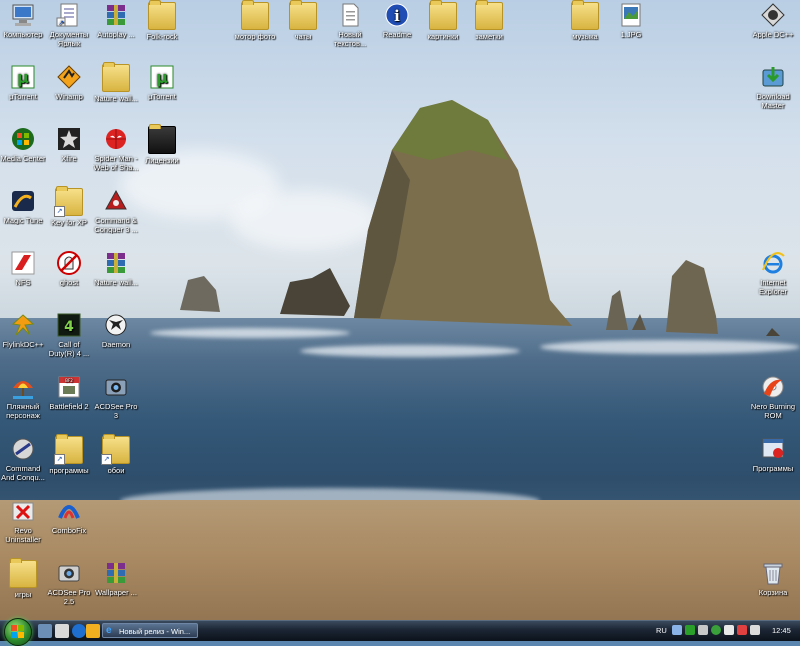 The width and height of the screenshot is (800, 646). I want to click on desktop-icon-label: Magic Tune, so click(23, 220).